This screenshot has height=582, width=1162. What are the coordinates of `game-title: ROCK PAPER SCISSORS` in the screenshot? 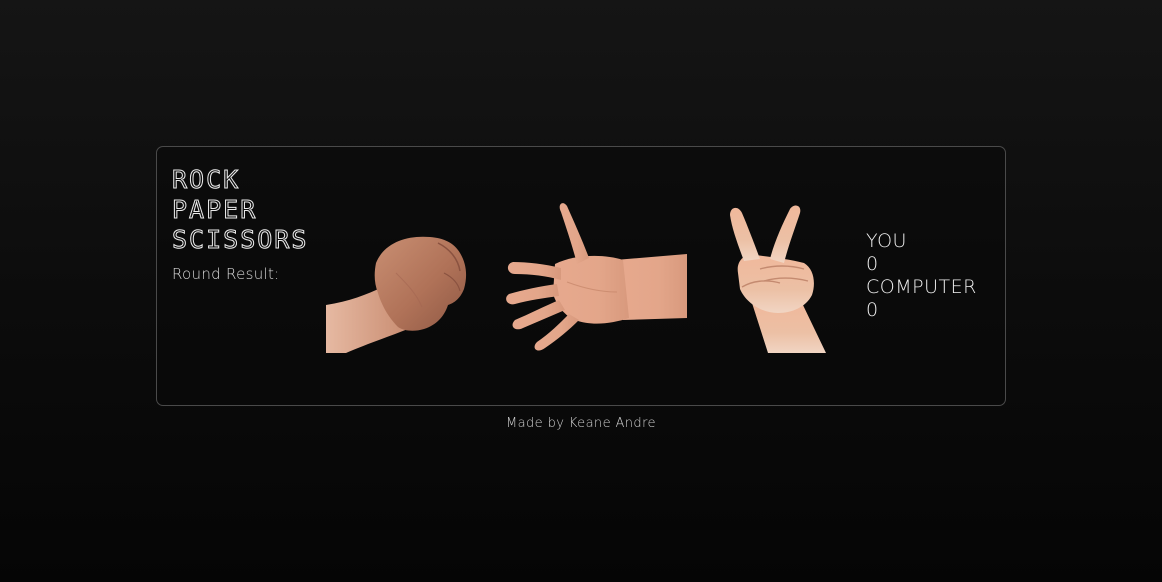 It's located at (247, 210).